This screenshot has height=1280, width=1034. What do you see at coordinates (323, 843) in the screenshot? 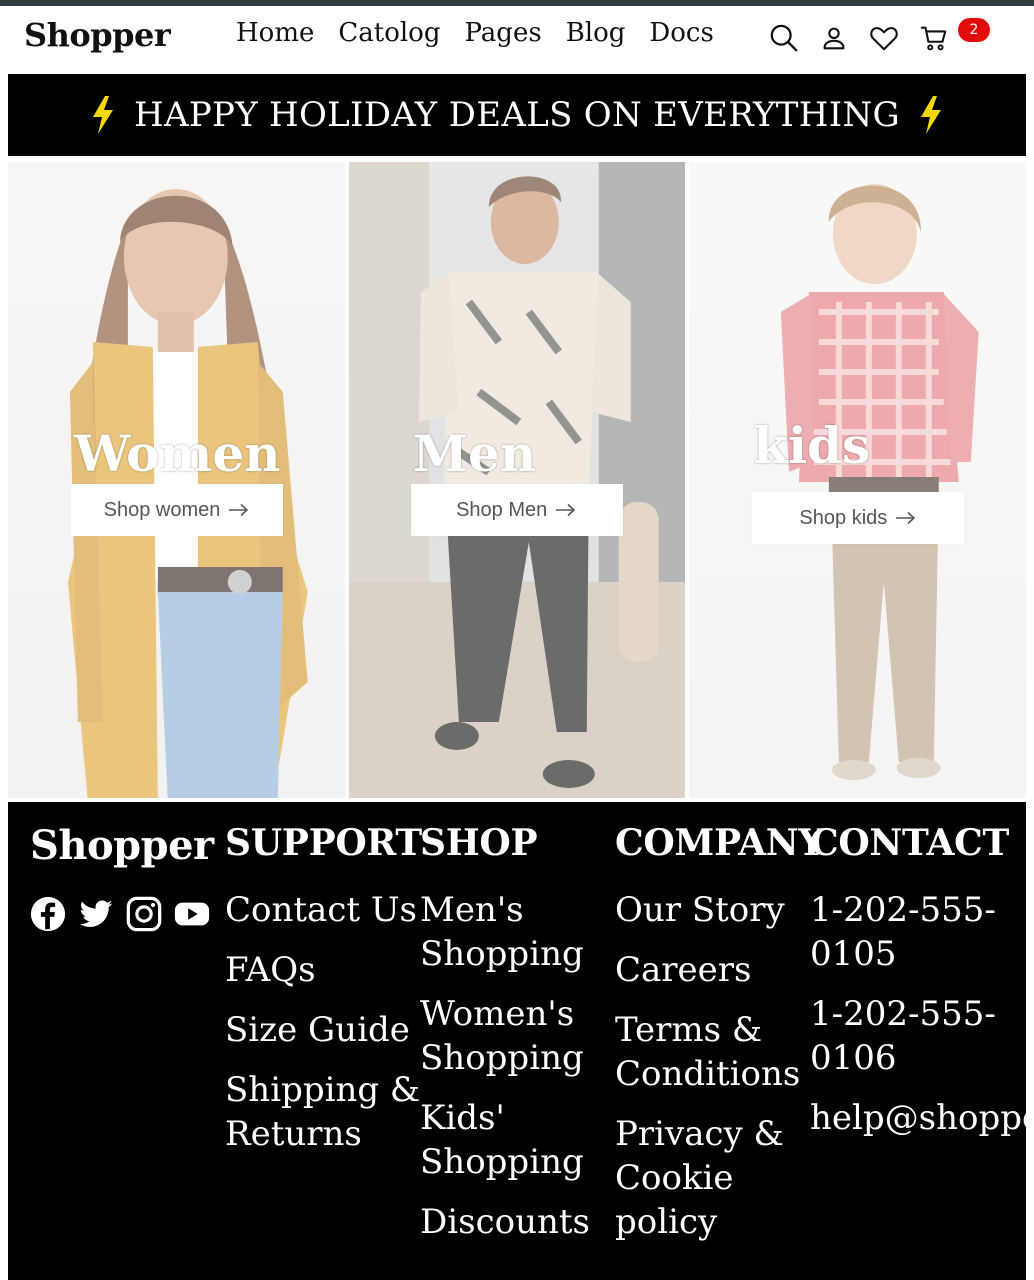
I see `footer-heading-support: SUPPORT` at bounding box center [323, 843].